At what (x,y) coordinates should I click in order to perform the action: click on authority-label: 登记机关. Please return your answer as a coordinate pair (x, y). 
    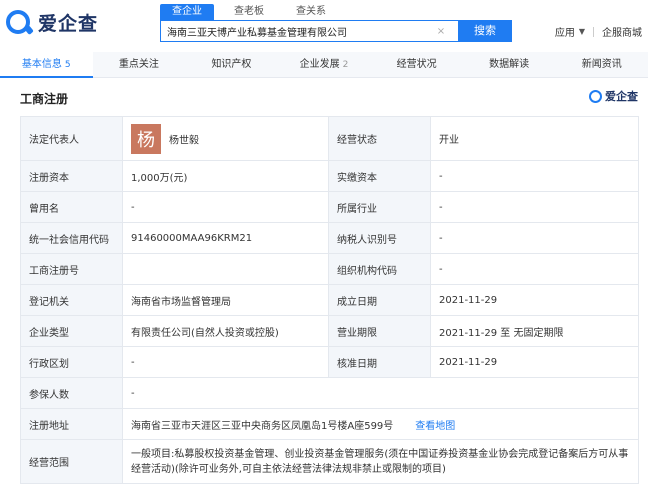
    Looking at the image, I should click on (71, 300).